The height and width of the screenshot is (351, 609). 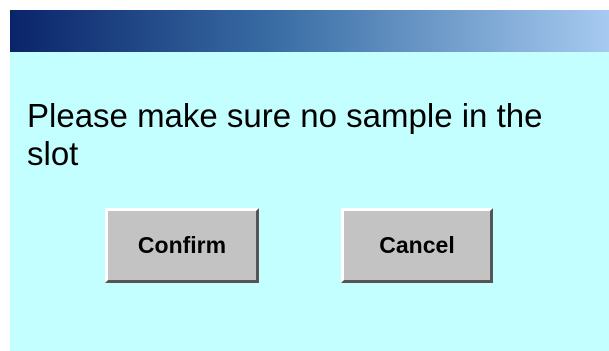 What do you see at coordinates (182, 245) in the screenshot?
I see `confirm-button: Confirm` at bounding box center [182, 245].